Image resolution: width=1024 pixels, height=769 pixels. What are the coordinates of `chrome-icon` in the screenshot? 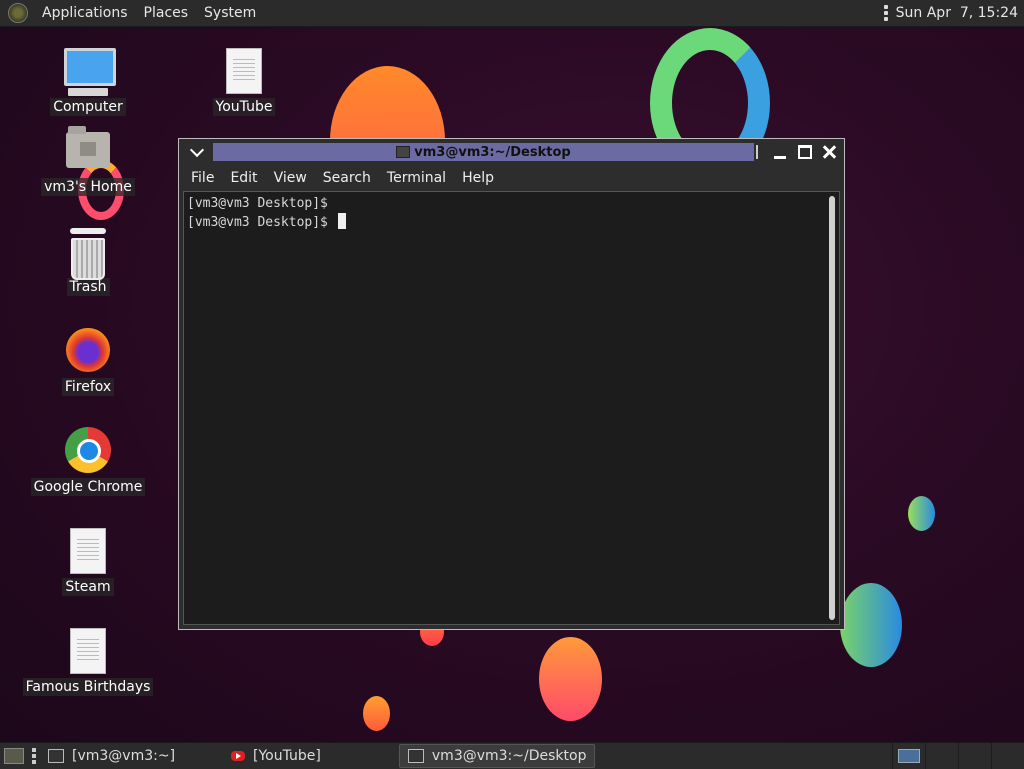 It's located at (88, 450).